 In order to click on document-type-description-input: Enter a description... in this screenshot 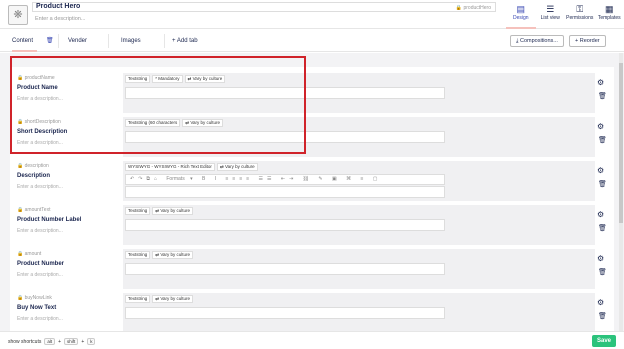, I will do `click(60, 19)`.